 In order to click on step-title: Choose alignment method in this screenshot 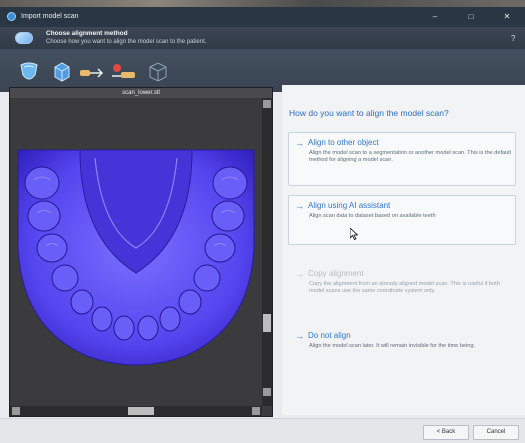, I will do `click(87, 33)`.